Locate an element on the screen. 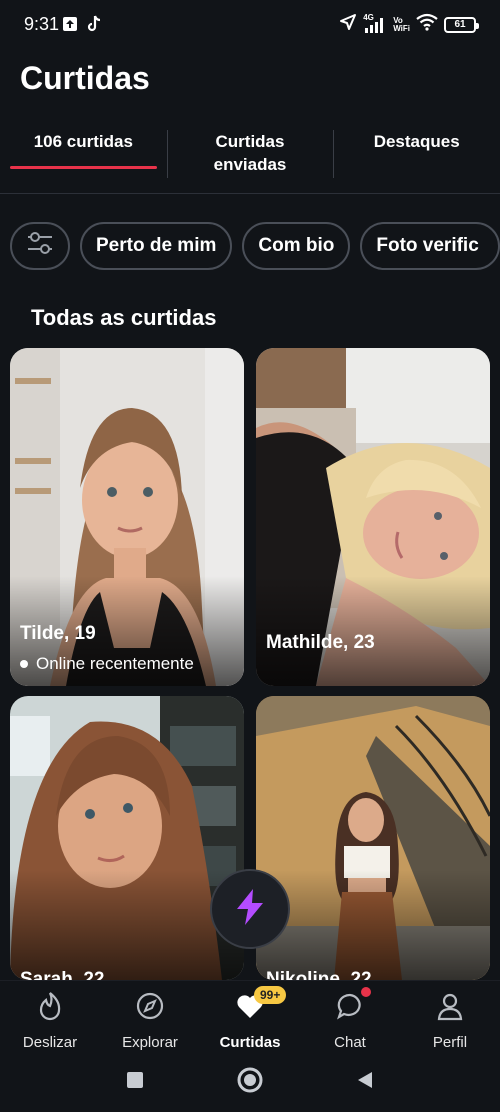 The width and height of the screenshot is (500, 1112). nav-item-explorar: Explorar is located at coordinates (150, 1016).